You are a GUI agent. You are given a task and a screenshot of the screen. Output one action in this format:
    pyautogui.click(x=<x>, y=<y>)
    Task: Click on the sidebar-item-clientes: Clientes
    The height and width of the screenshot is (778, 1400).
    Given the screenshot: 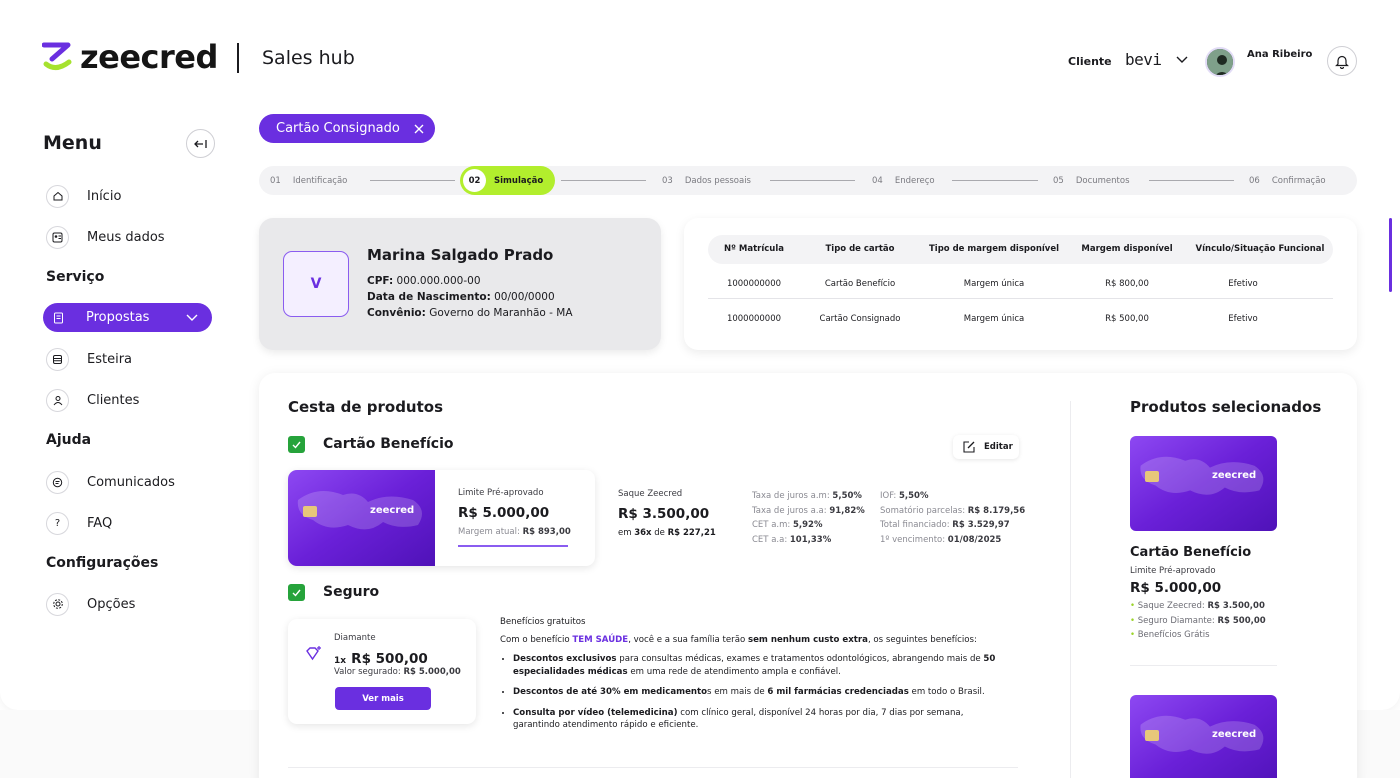 What is the action you would take?
    pyautogui.click(x=130, y=400)
    